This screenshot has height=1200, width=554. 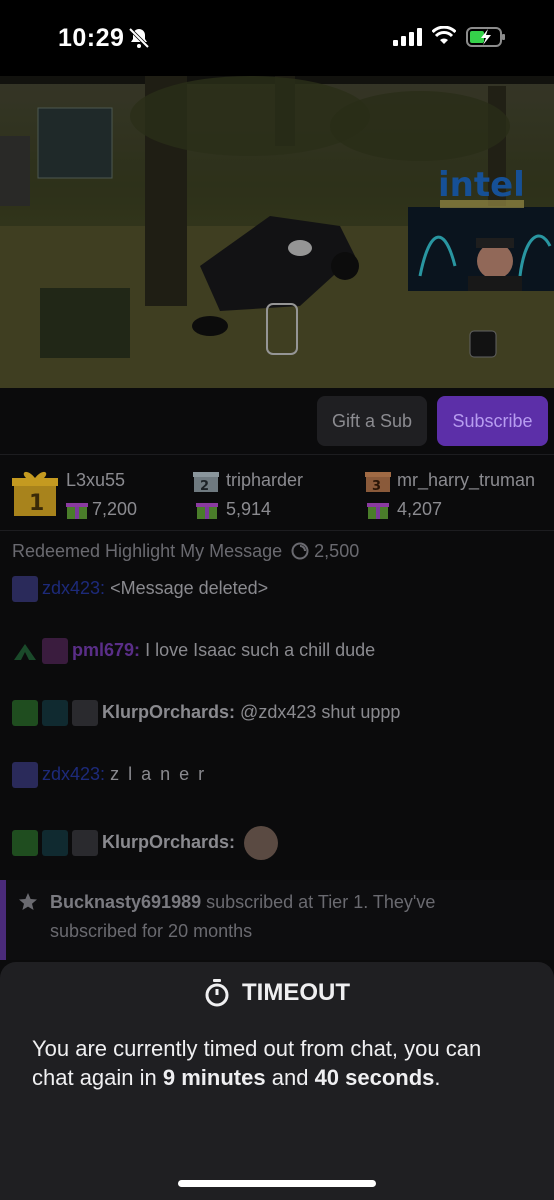 I want to click on svg-text: 3, so click(x=376, y=486).